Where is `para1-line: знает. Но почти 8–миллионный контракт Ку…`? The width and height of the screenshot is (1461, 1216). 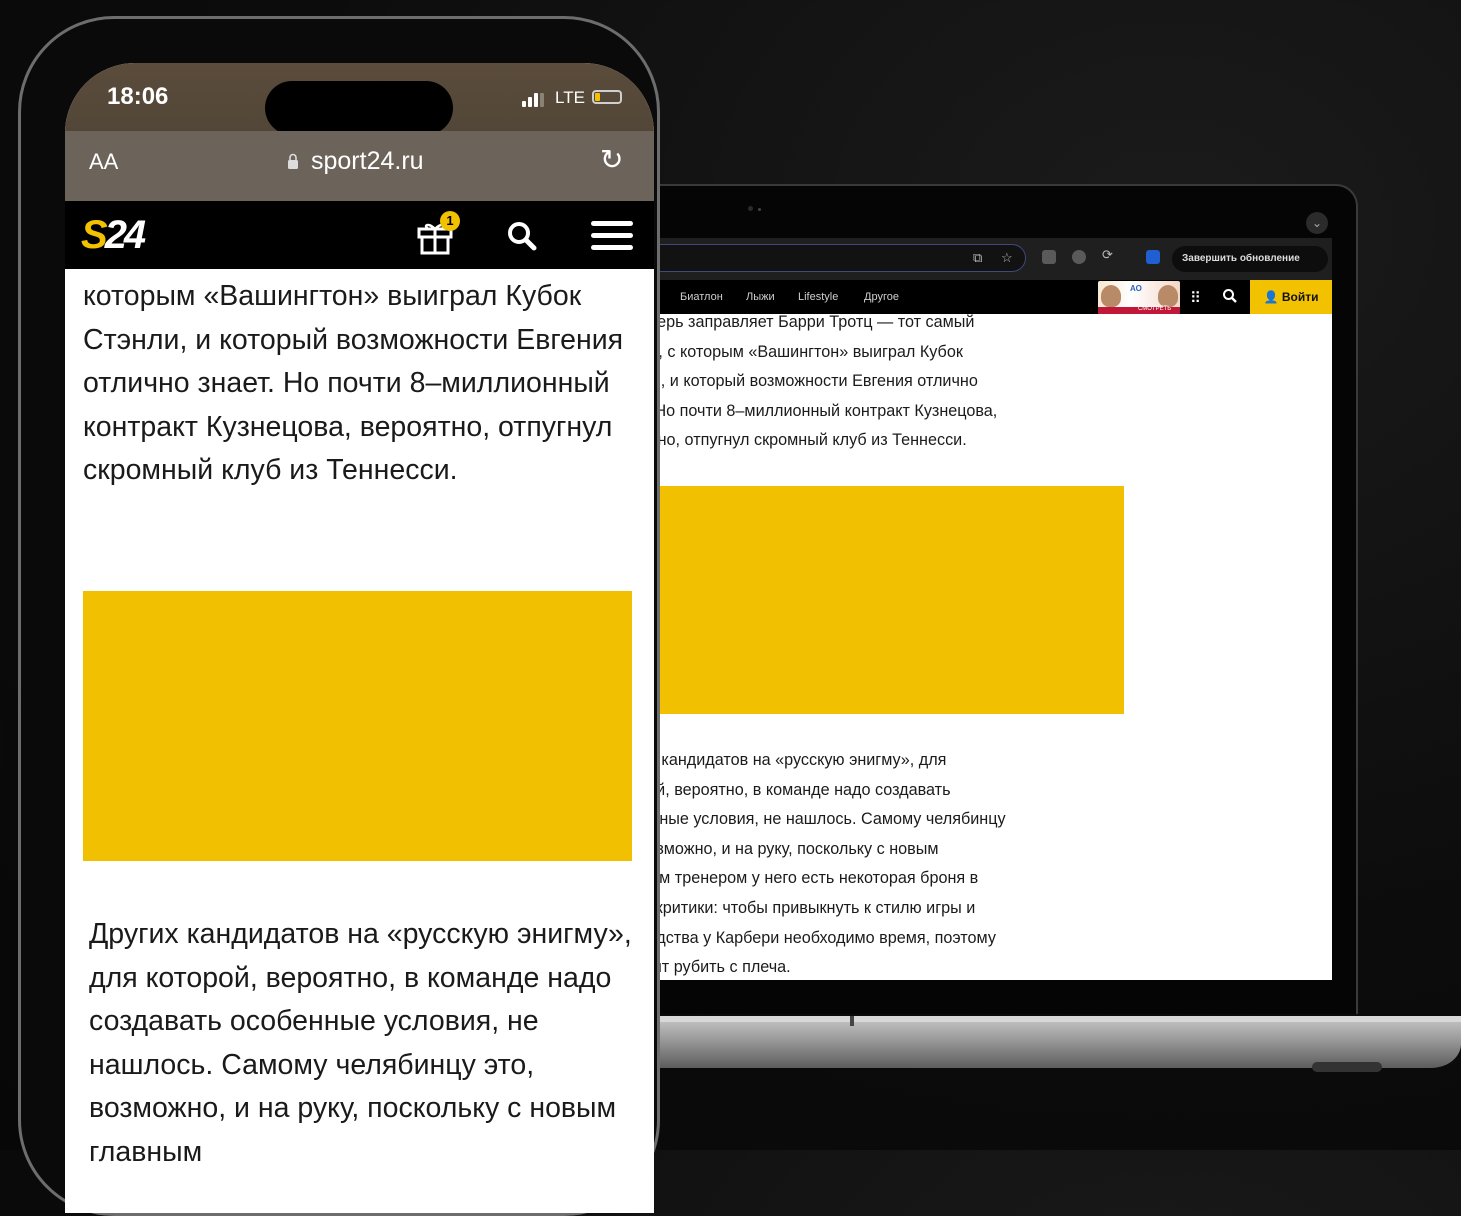 para1-line: знает. Но почти 8–миллионный контракт Ку… is located at coordinates (804, 410).